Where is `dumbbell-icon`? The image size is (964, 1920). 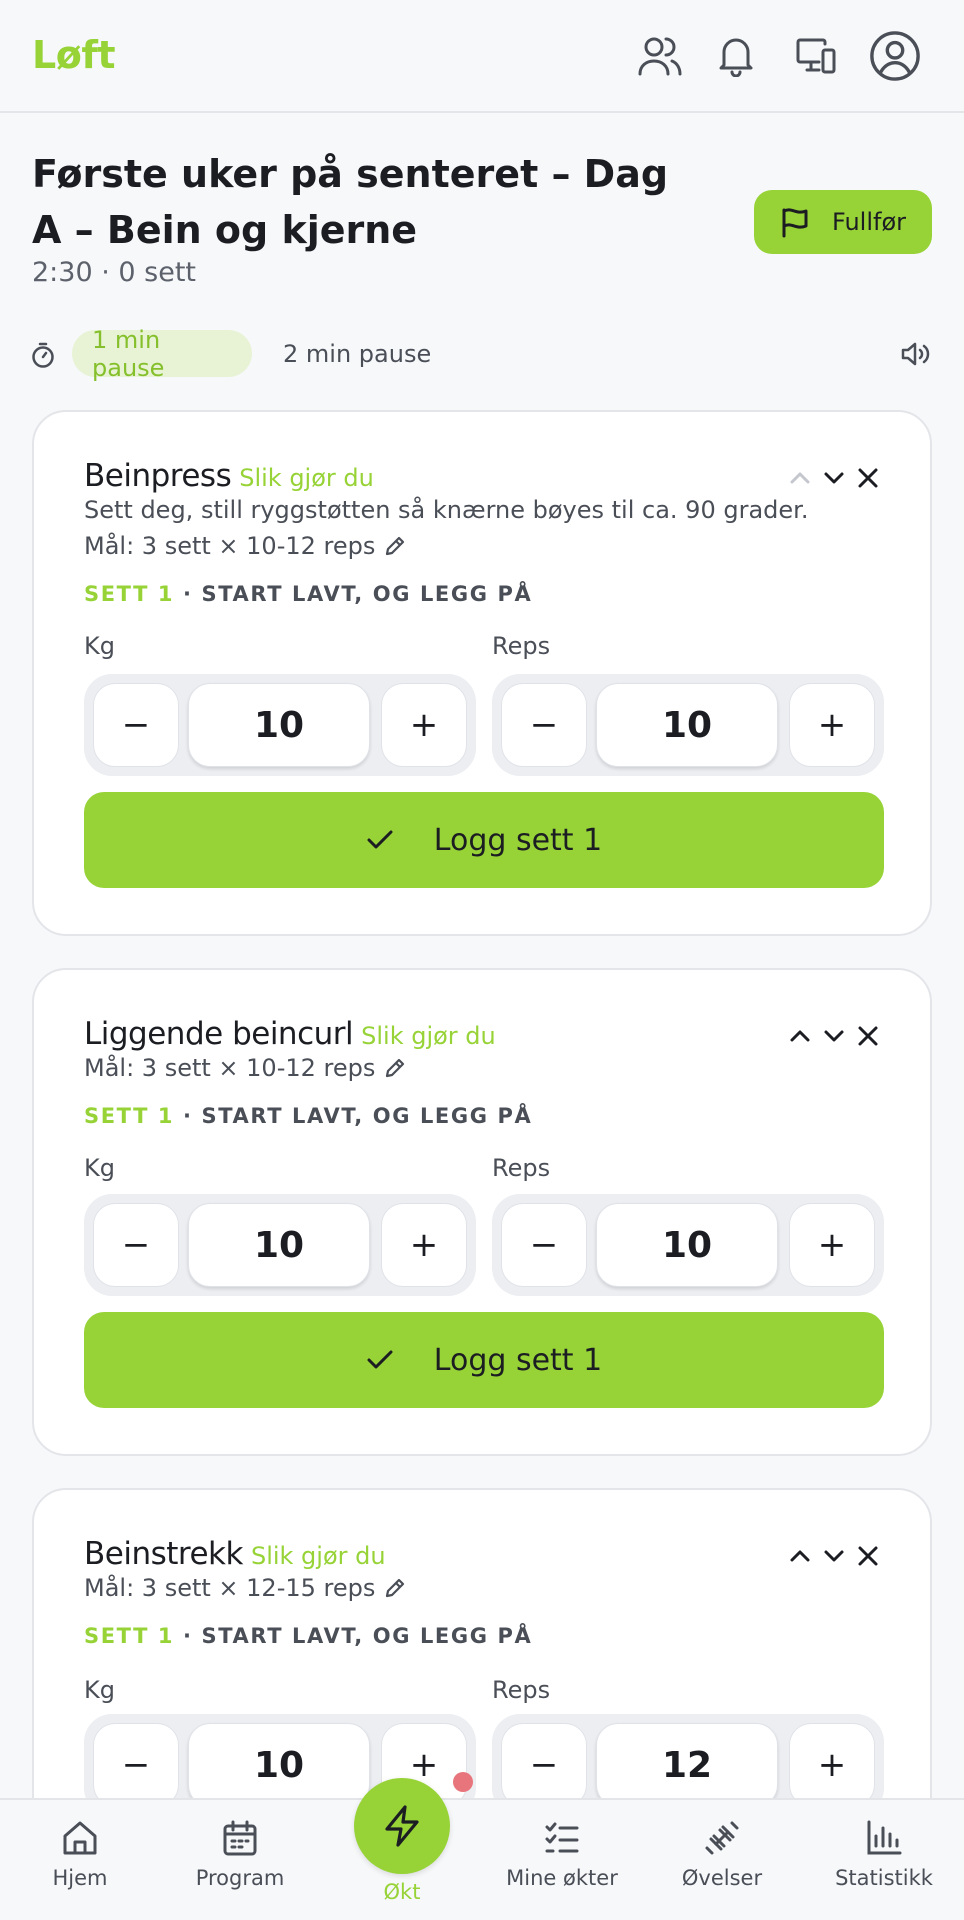 dumbbell-icon is located at coordinates (722, 1838).